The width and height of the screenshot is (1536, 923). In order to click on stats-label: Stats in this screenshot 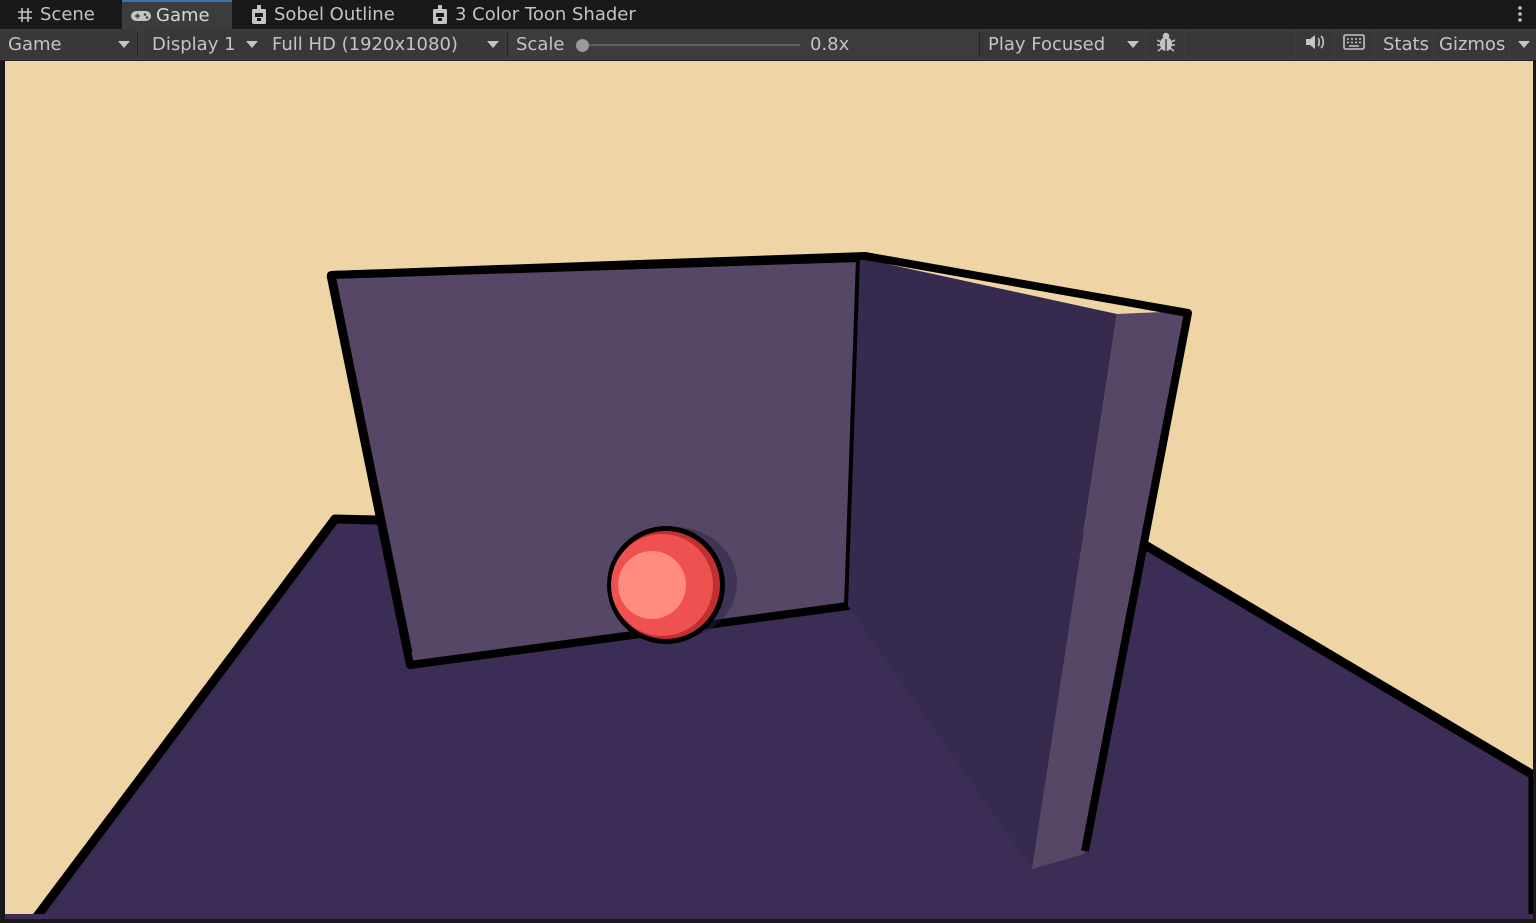, I will do `click(1406, 44)`.